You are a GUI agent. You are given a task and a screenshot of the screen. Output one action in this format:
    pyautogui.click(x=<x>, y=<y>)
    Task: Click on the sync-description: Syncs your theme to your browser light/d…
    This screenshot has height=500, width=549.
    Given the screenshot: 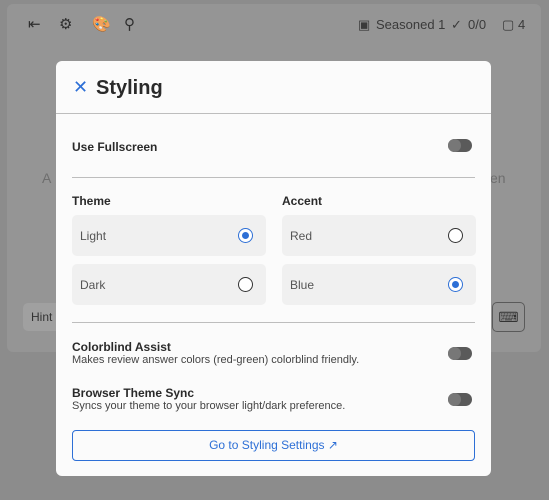 What is the action you would take?
    pyautogui.click(x=209, y=406)
    